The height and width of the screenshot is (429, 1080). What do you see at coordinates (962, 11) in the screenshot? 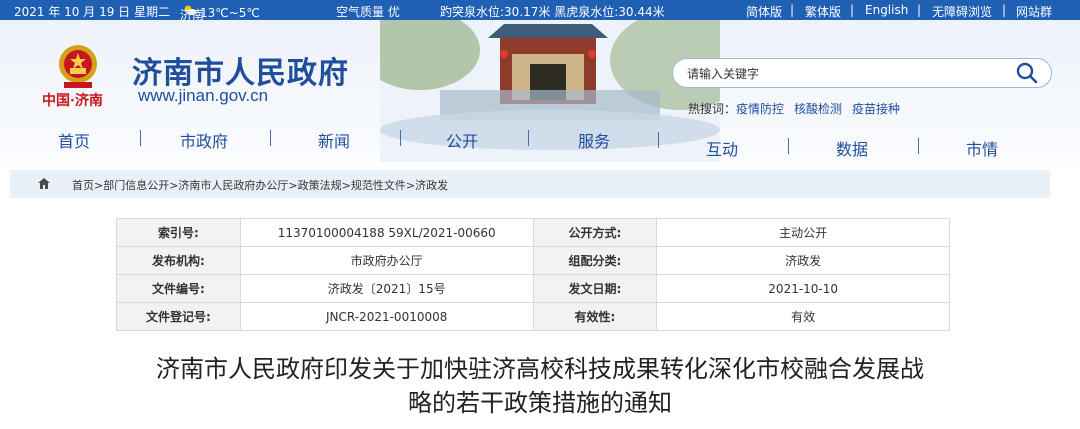
I see `link-accessibility: 无障碍浏览` at bounding box center [962, 11].